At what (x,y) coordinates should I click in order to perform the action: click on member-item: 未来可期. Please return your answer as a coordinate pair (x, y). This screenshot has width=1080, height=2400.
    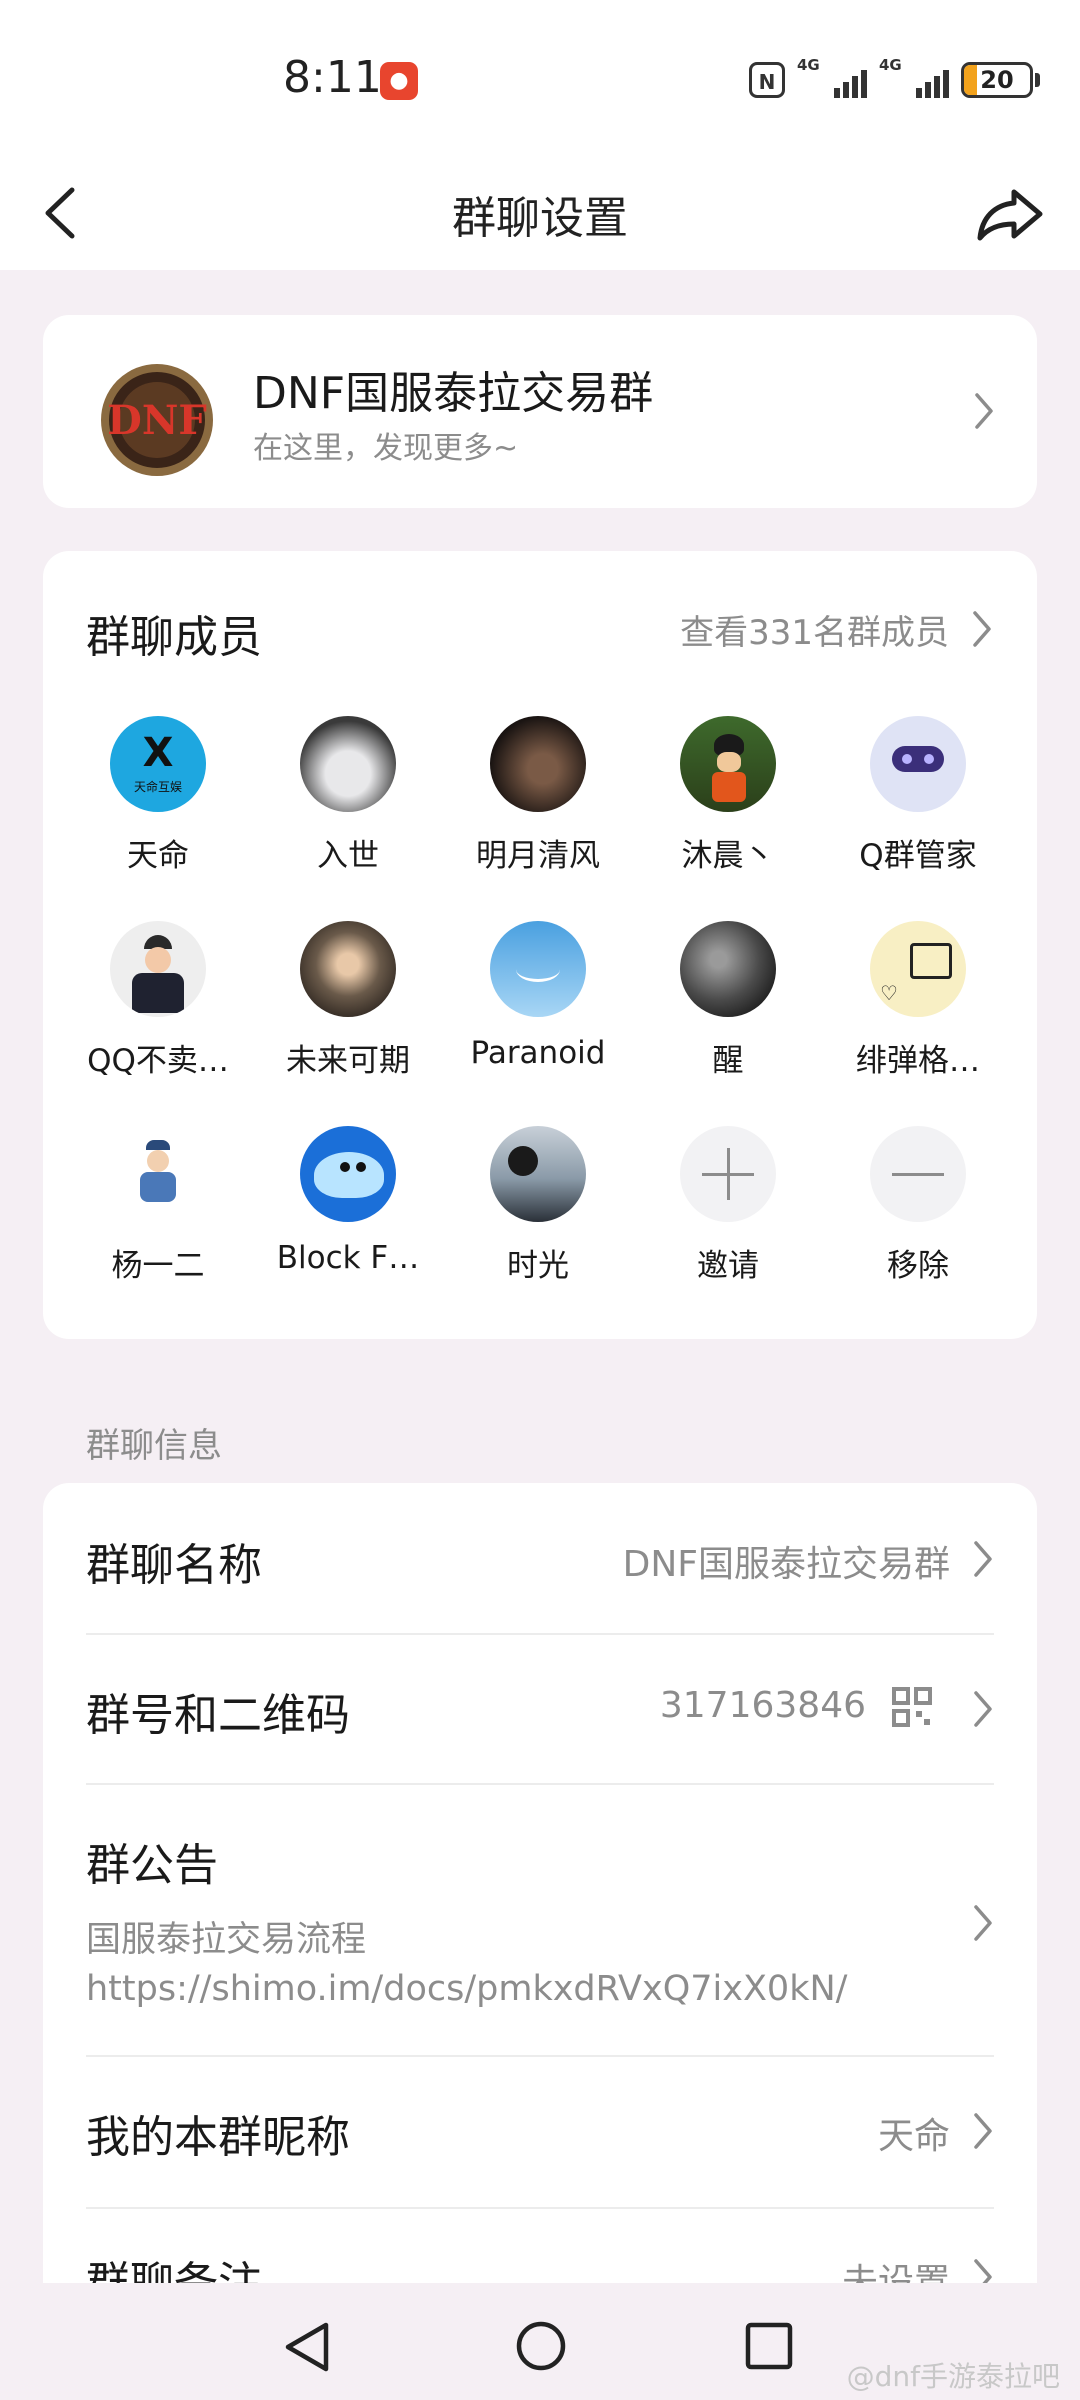
    Looking at the image, I should click on (348, 1000).